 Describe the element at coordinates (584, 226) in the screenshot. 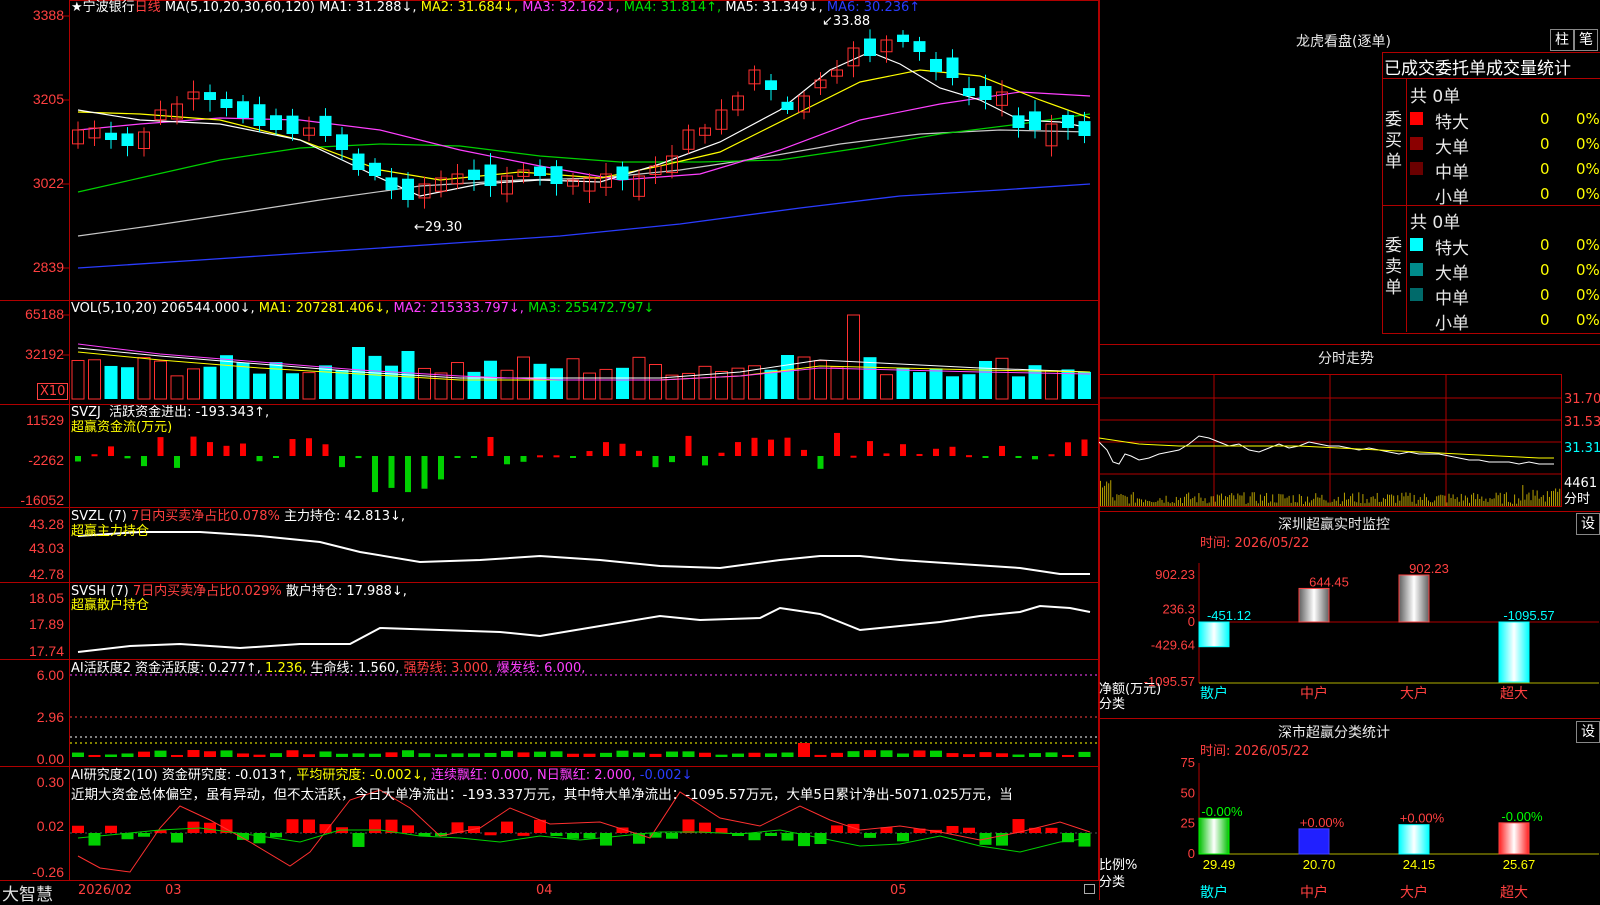

I see `ma120-line` at that location.